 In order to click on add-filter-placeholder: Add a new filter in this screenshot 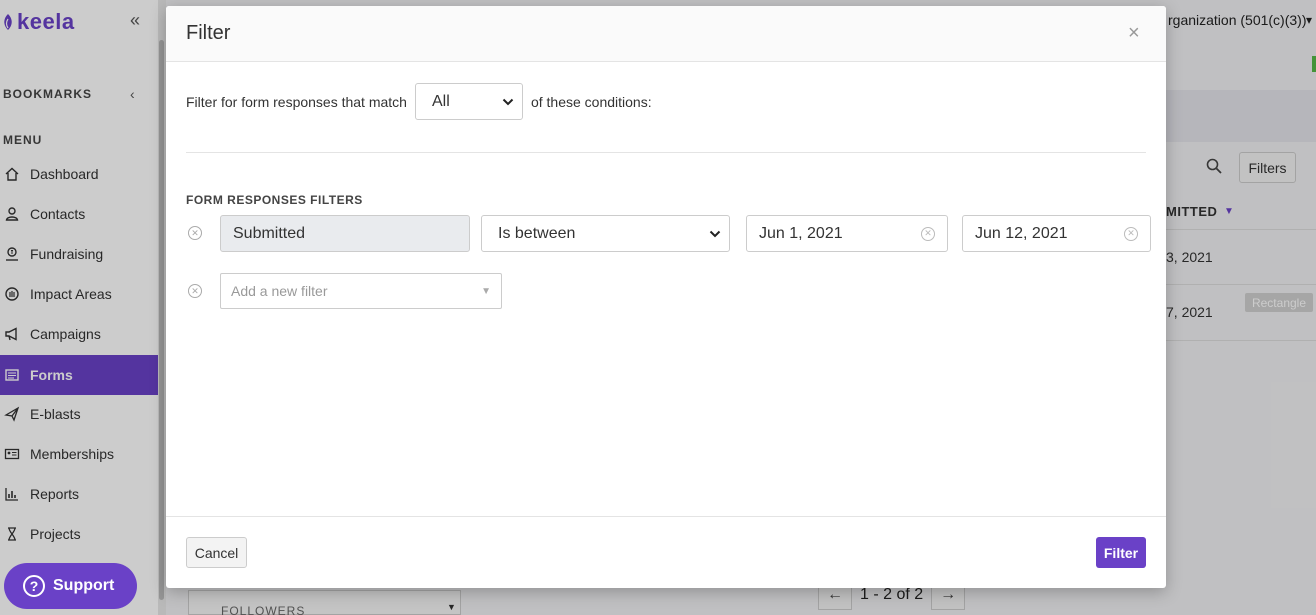, I will do `click(279, 291)`.